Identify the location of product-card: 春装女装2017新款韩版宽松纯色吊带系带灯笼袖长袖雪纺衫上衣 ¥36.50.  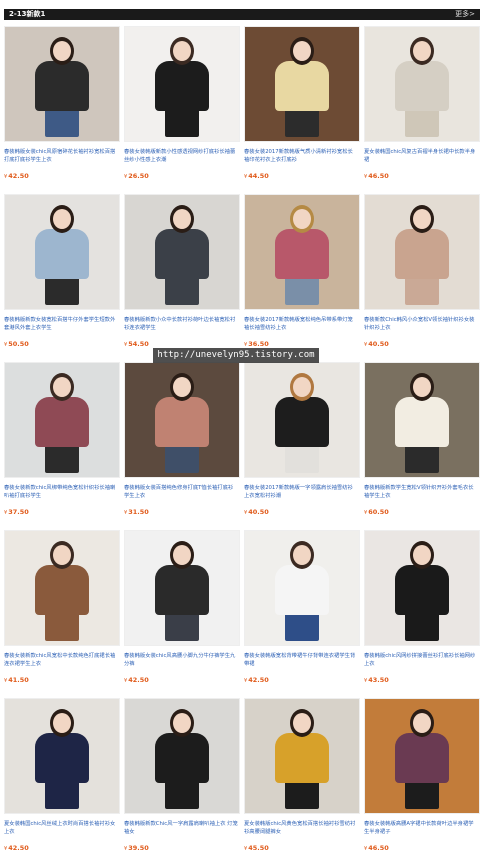
(302, 278).